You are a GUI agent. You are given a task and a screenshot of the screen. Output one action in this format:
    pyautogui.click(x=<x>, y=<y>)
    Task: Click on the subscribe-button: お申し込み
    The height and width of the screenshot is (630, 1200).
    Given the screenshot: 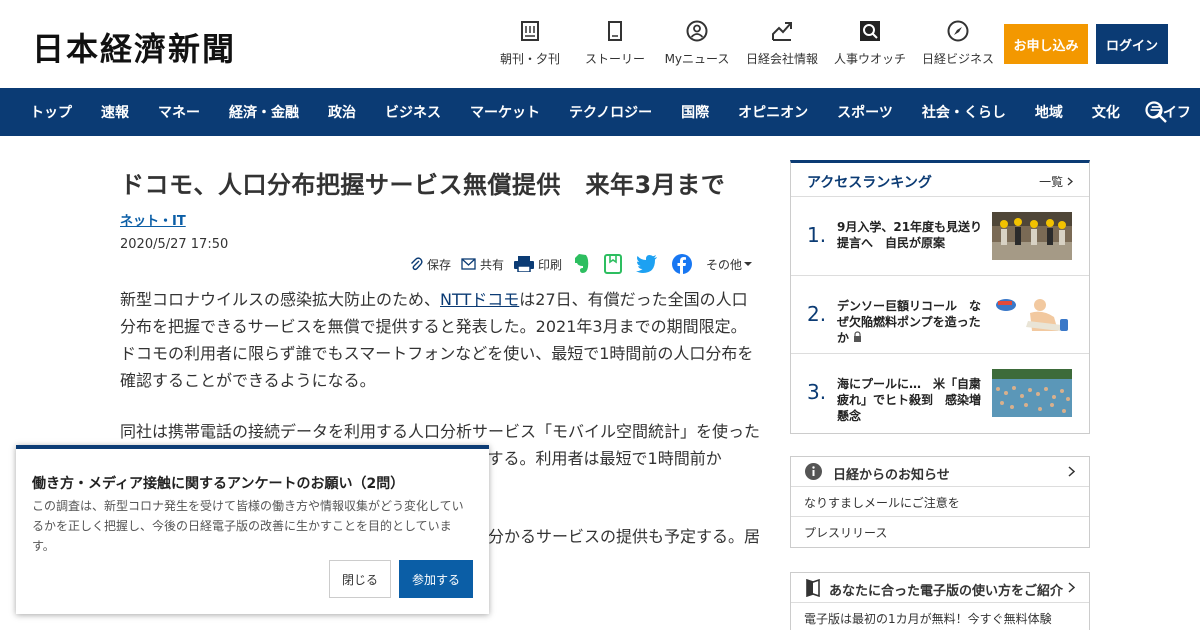 What is the action you would take?
    pyautogui.click(x=1046, y=44)
    